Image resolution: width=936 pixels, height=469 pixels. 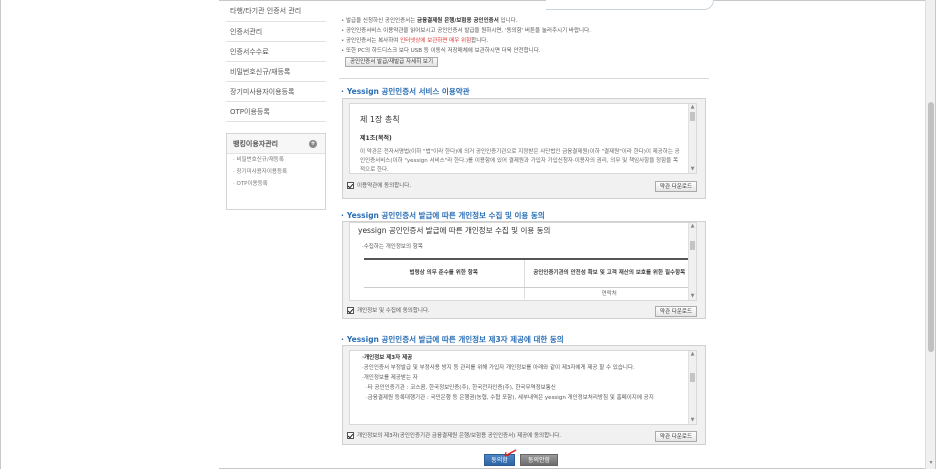 What do you see at coordinates (692, 138) in the screenshot?
I see `terms-scrollbar: ▲ ▼` at bounding box center [692, 138].